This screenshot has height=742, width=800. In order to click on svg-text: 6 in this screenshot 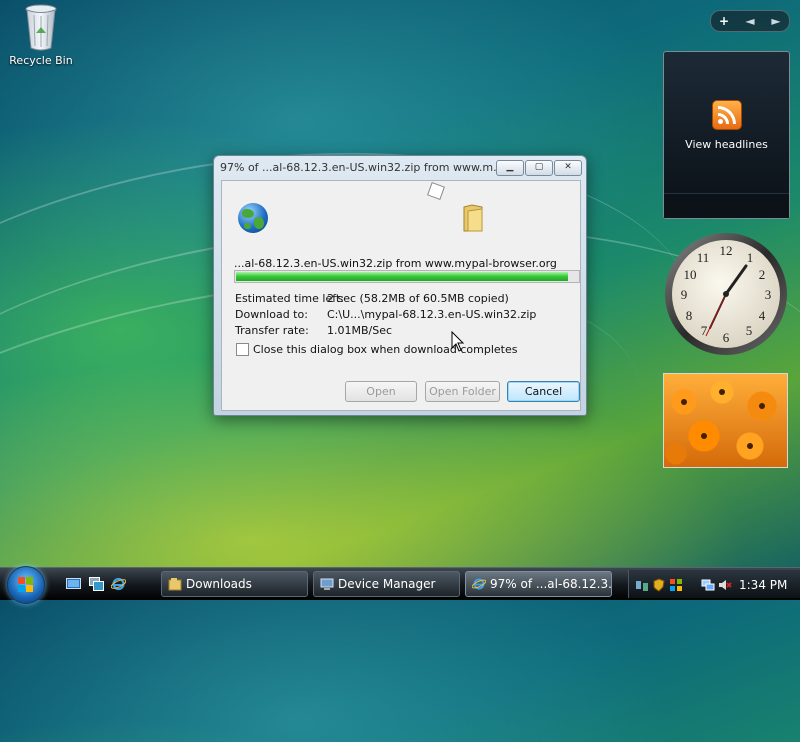, I will do `click(726, 337)`.